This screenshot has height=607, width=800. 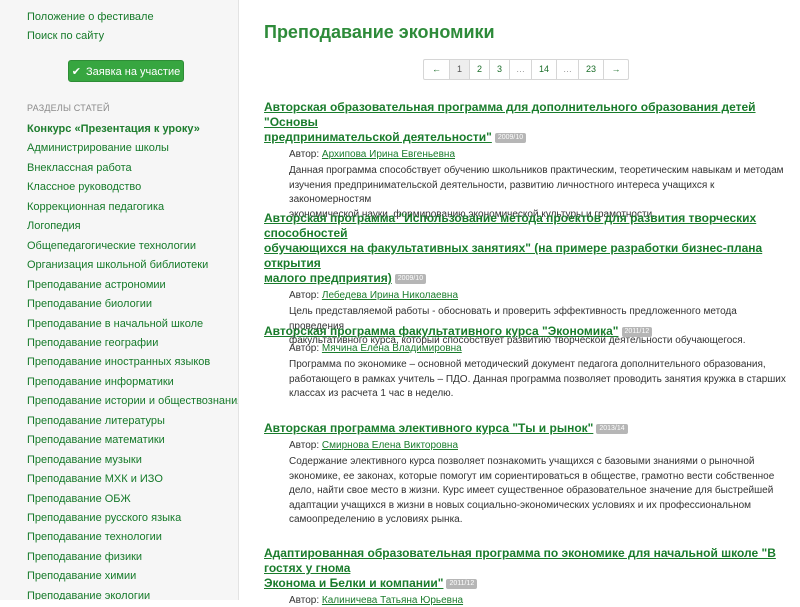 I want to click on sidebar-section-link: Преподавание литературы, so click(x=96, y=421).